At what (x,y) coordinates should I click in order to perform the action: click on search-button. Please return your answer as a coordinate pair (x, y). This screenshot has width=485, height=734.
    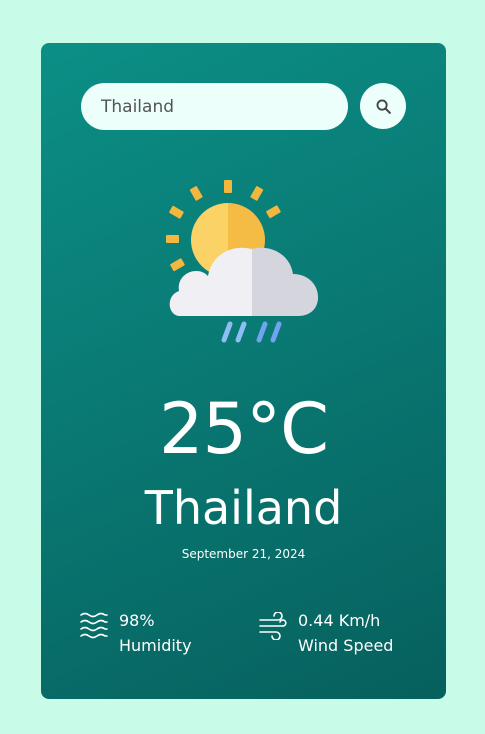
    Looking at the image, I should click on (383, 106).